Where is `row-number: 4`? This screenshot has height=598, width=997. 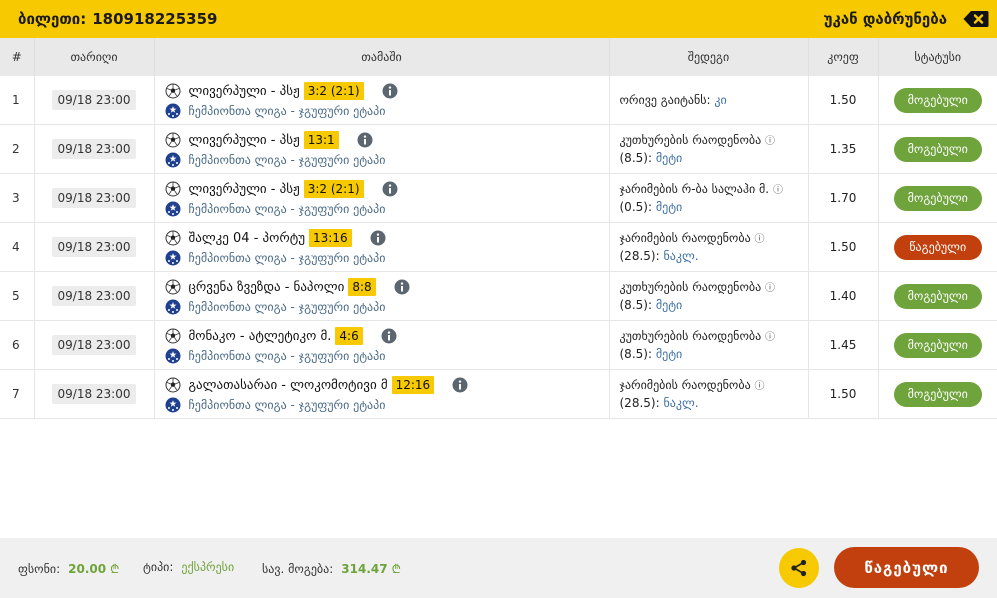
row-number: 4 is located at coordinates (17, 247).